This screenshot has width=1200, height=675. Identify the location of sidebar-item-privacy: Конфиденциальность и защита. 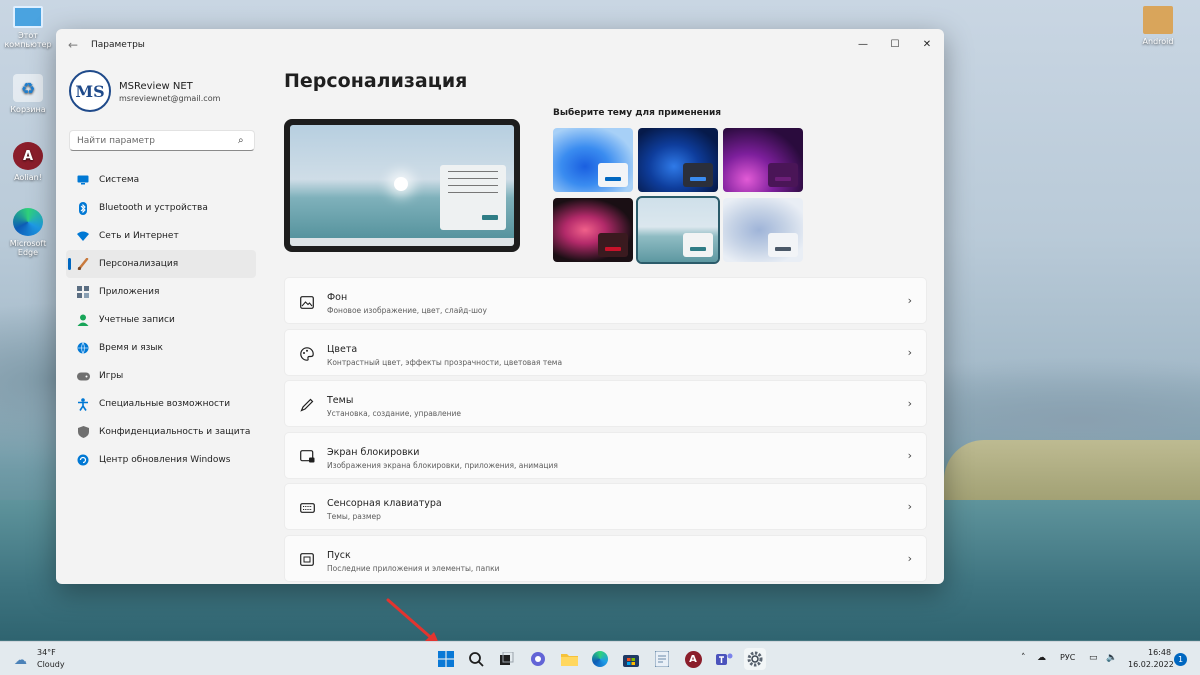
(161, 432).